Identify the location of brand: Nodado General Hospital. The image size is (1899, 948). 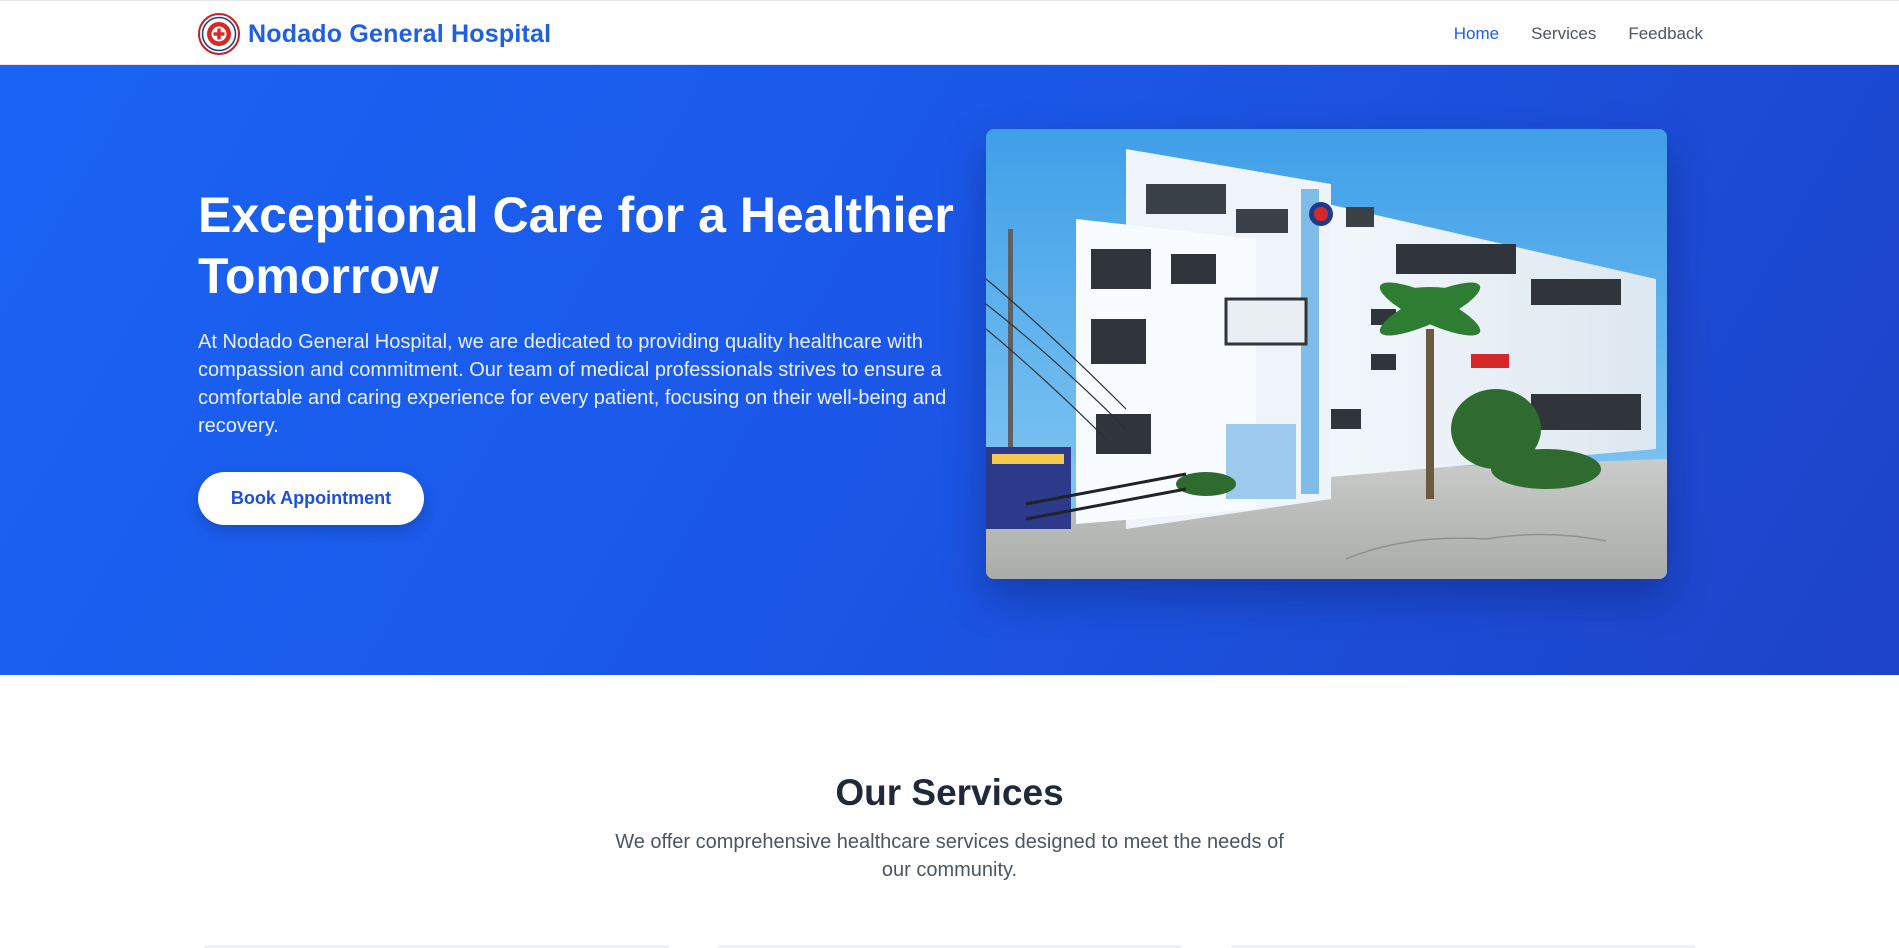
(374, 34).